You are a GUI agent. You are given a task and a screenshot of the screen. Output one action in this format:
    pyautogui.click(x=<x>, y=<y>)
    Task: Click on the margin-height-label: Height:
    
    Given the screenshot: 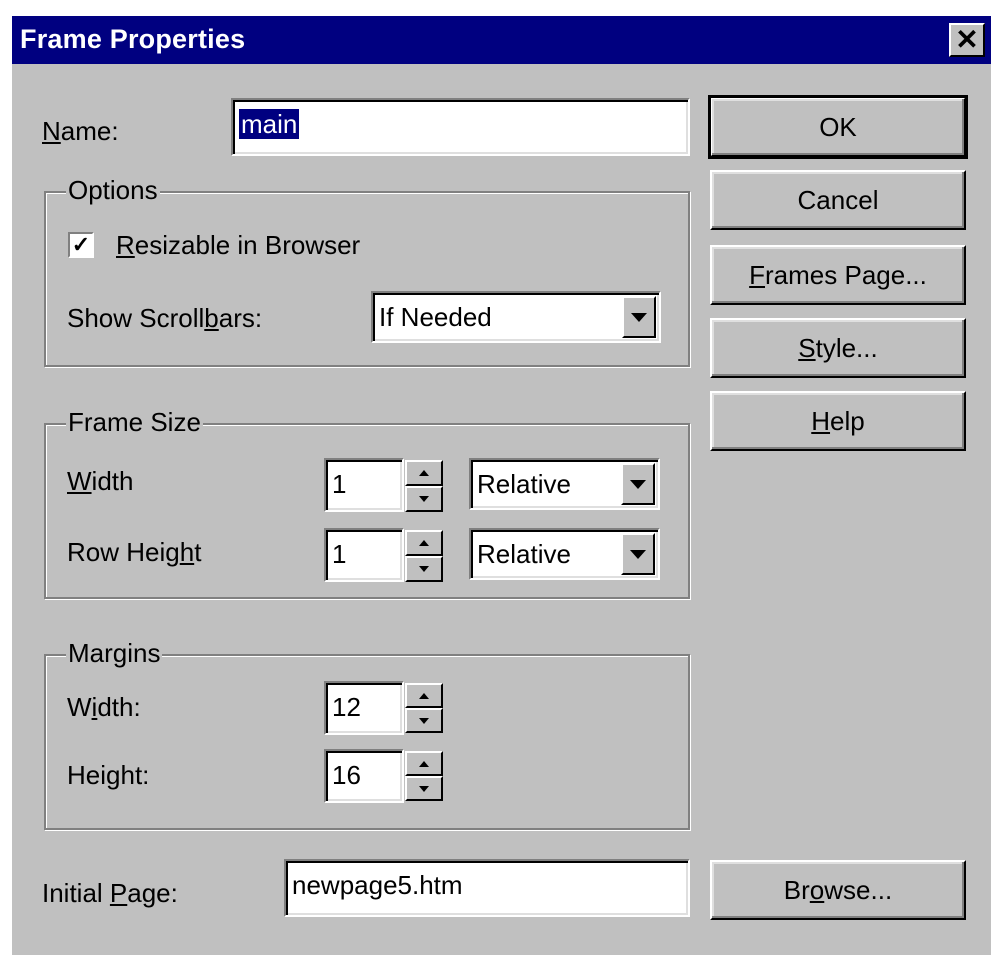 What is the action you would take?
    pyautogui.click(x=108, y=775)
    